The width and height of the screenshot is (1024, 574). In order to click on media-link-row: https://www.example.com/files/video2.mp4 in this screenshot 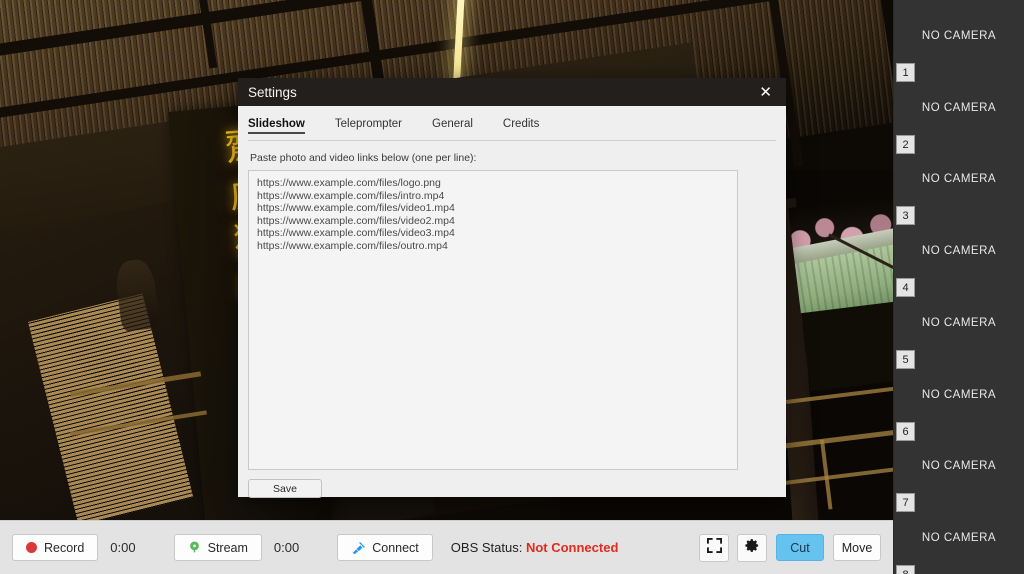, I will do `click(356, 220)`.